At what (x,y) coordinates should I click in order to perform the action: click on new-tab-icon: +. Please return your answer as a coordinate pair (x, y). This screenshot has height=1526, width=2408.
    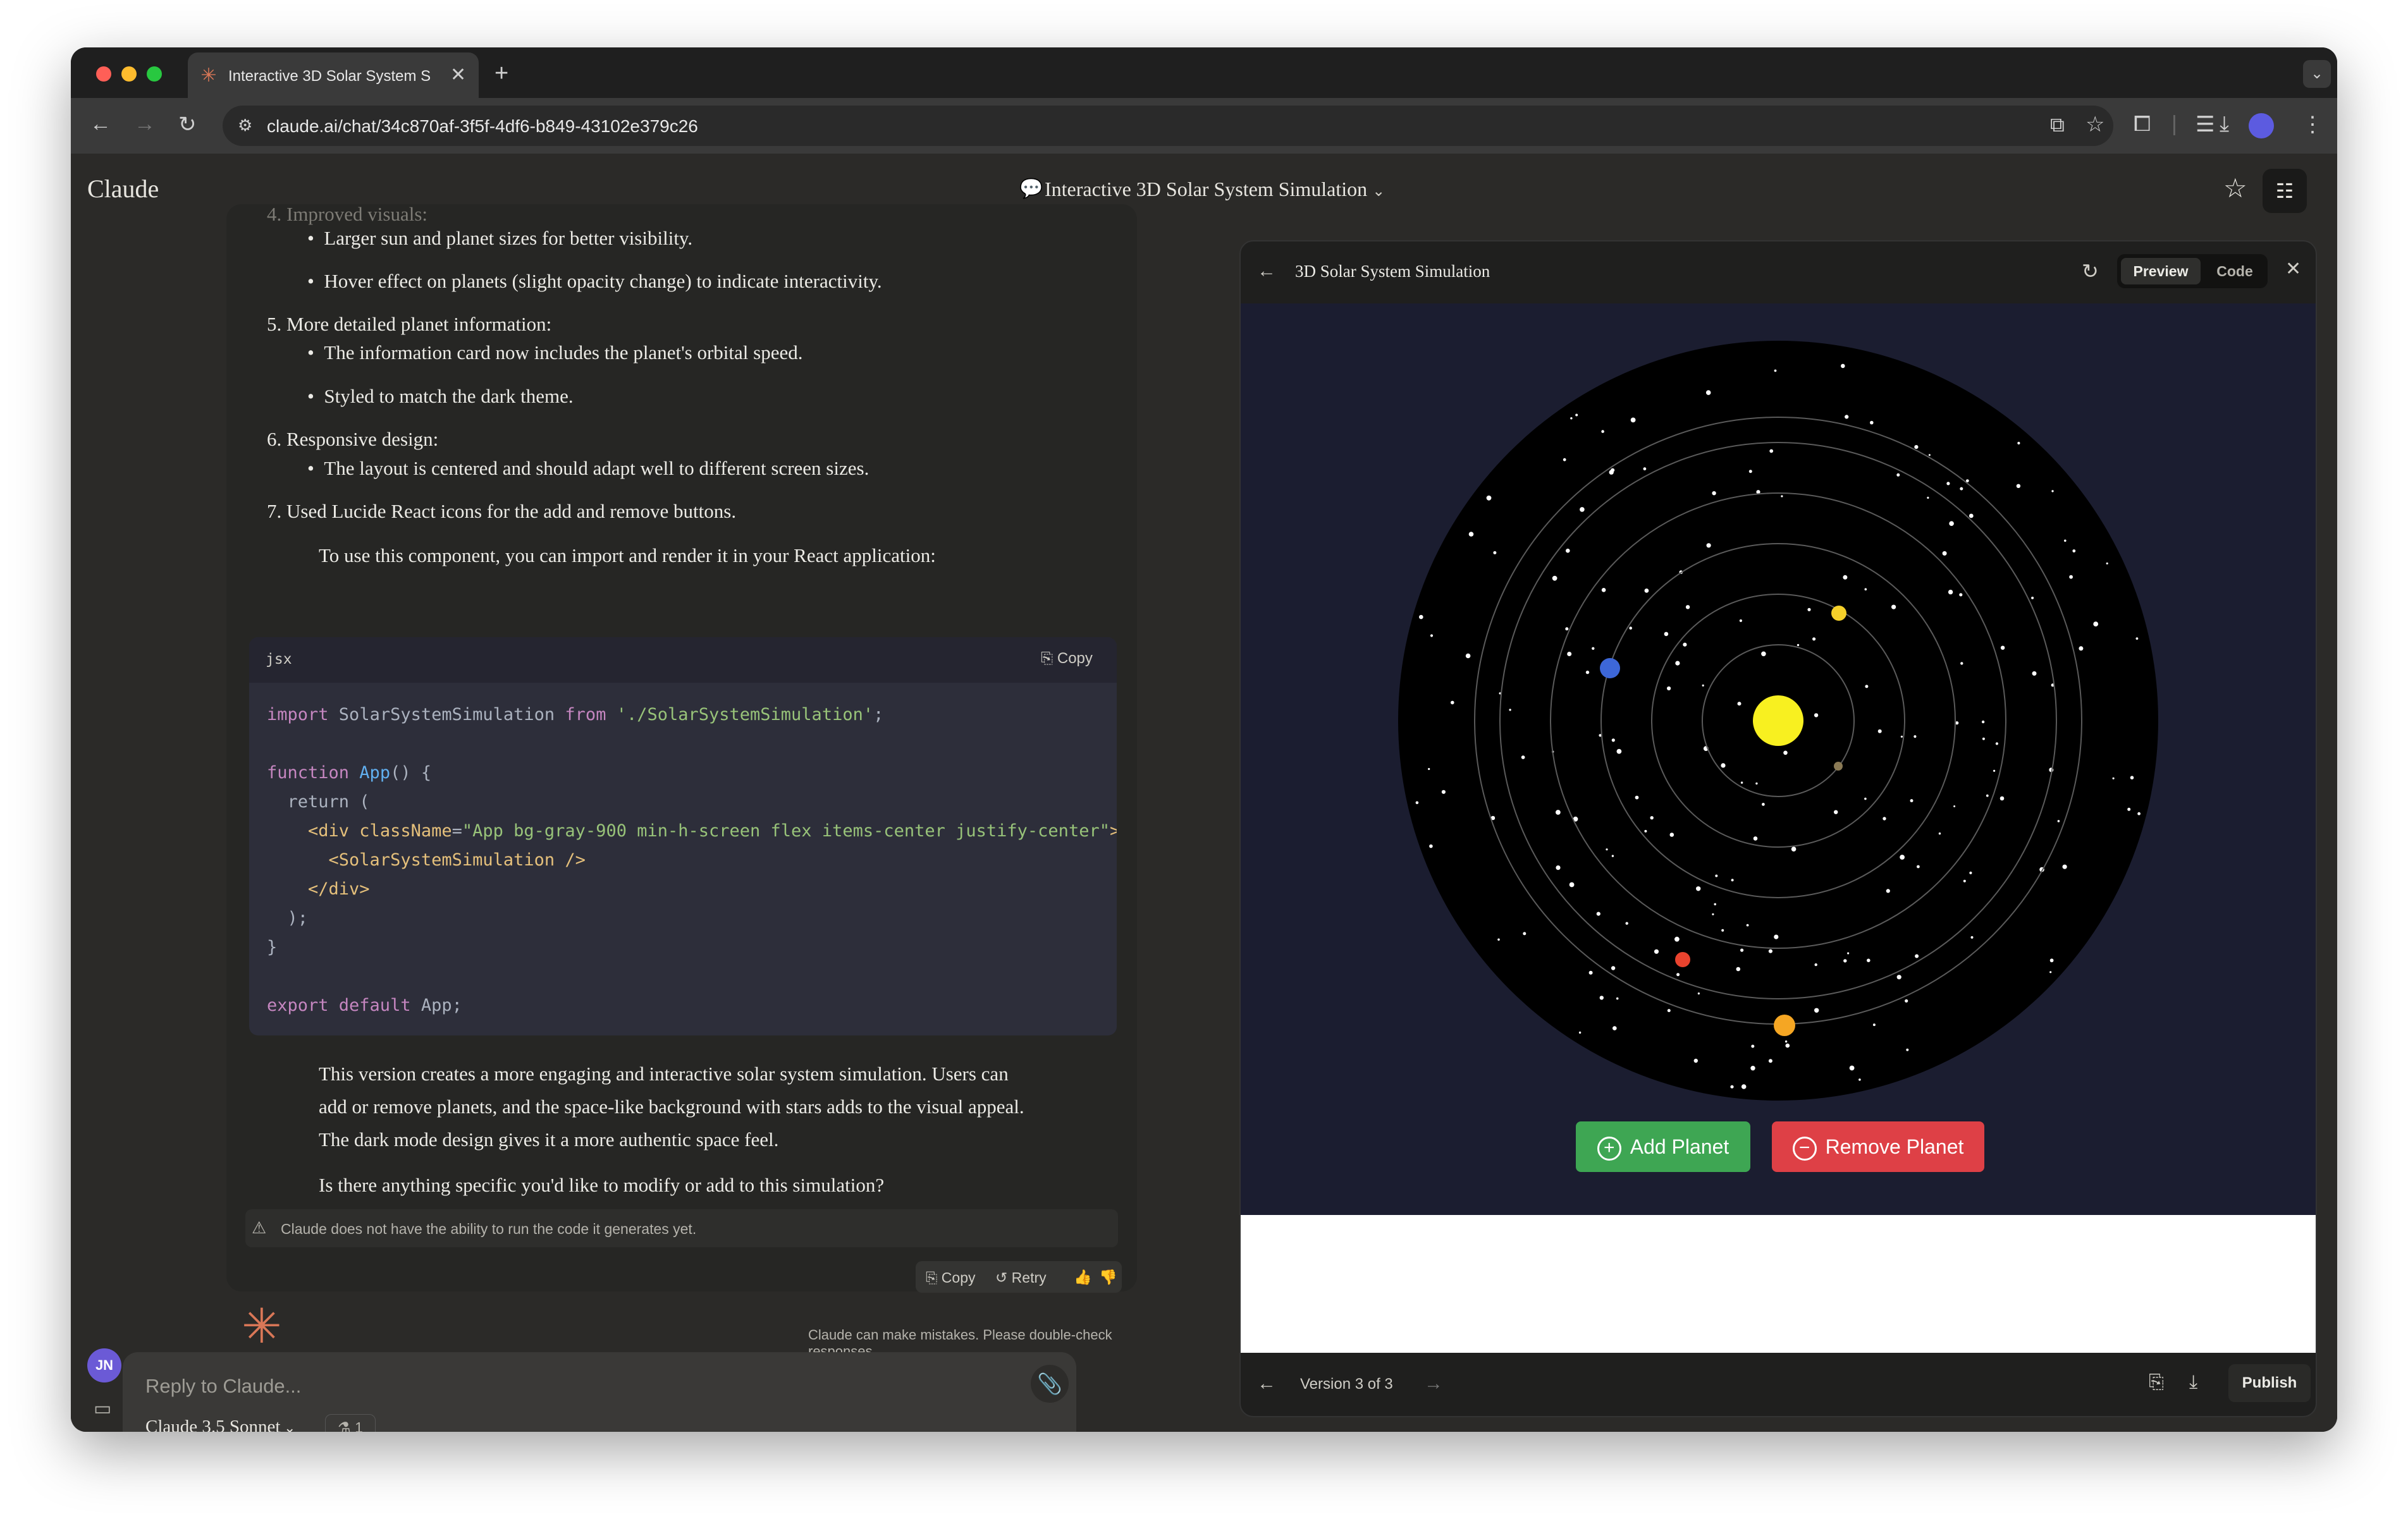
    Looking at the image, I should click on (501, 73).